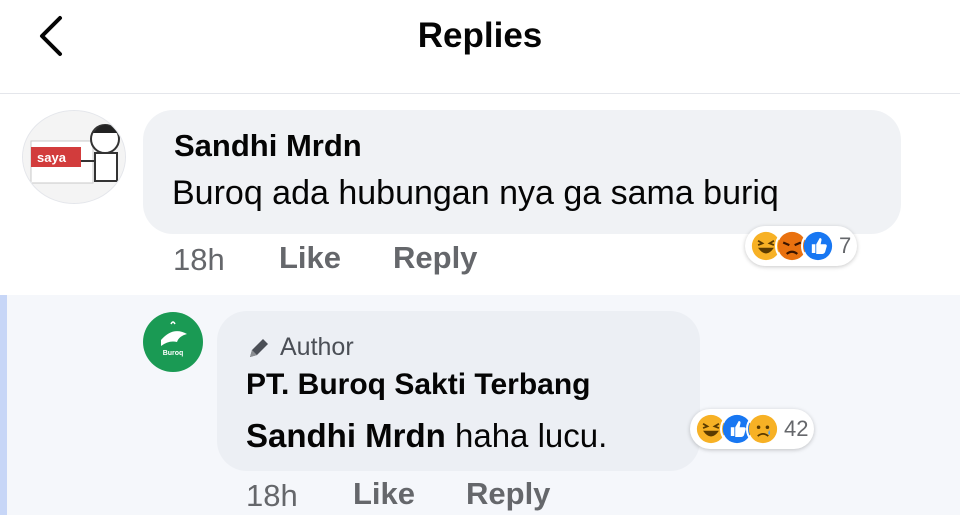 This screenshot has height=515, width=960. I want to click on reply-text: Sandhi Mrdn haha lucu., so click(426, 436).